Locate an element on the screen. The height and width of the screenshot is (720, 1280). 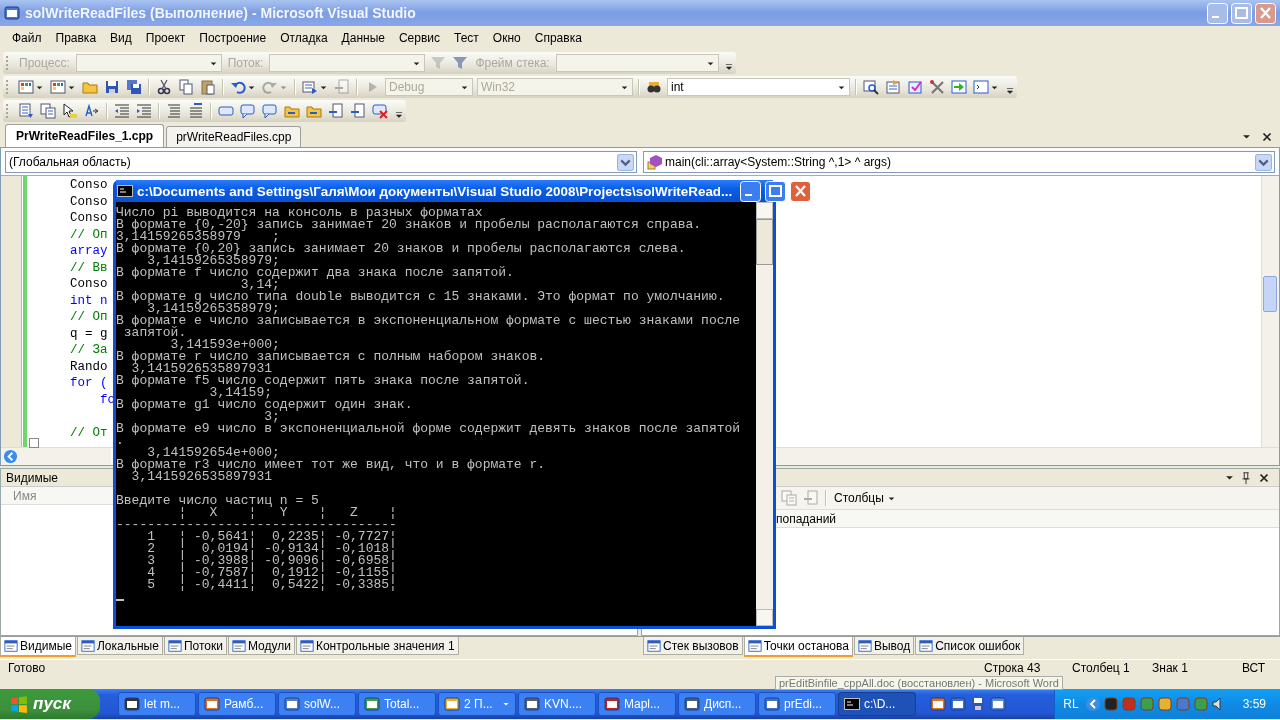
copy-icon is located at coordinates (186, 87).